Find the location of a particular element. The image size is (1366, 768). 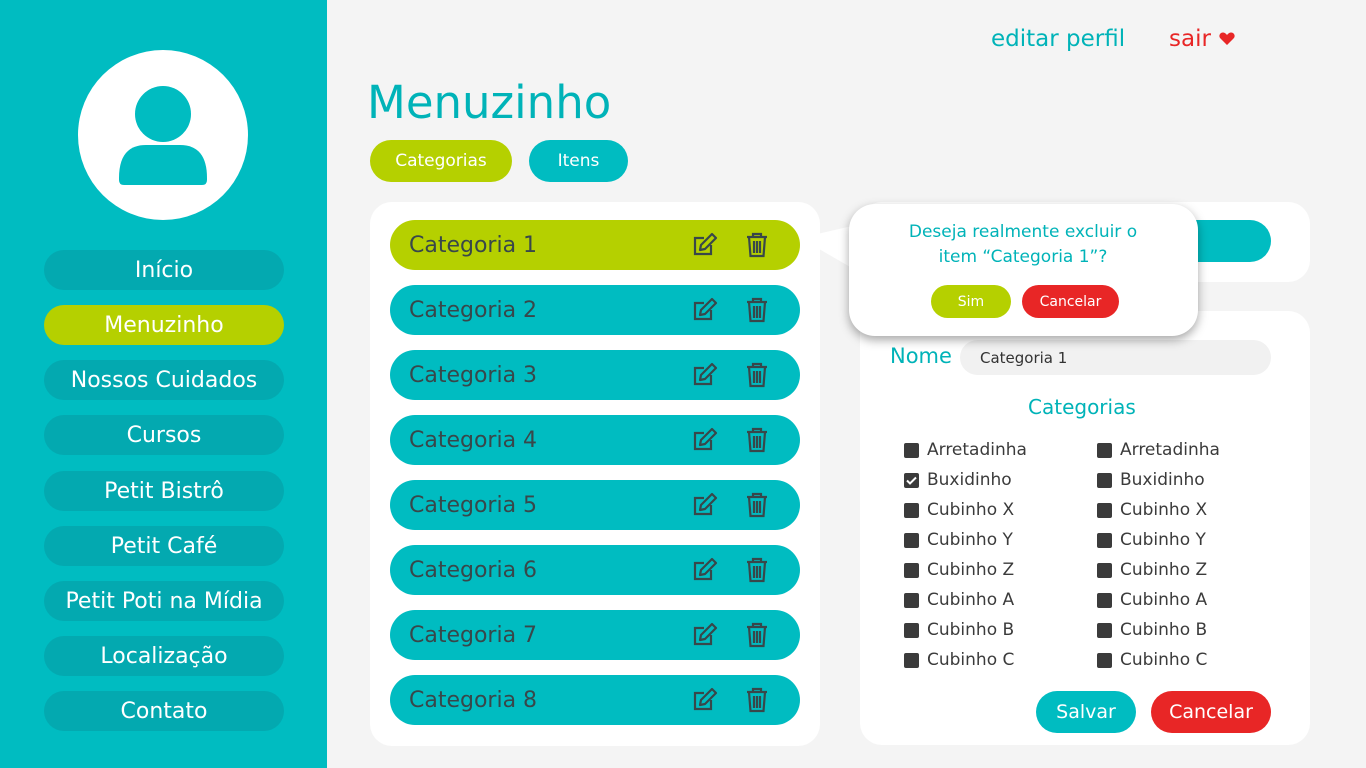

cancel-button: Cancelar is located at coordinates (1211, 712).